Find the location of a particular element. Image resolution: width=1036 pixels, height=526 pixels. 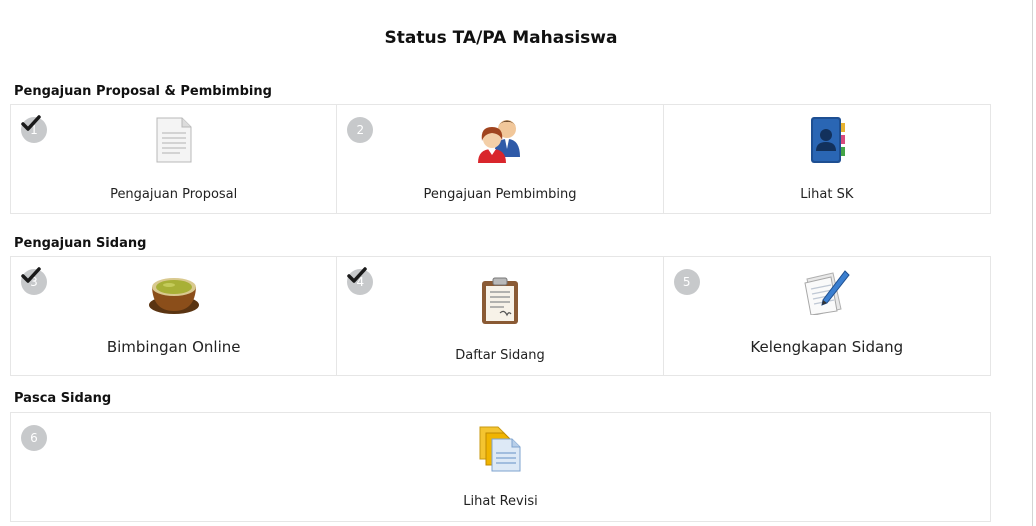

files-icon is located at coordinates (499, 449).